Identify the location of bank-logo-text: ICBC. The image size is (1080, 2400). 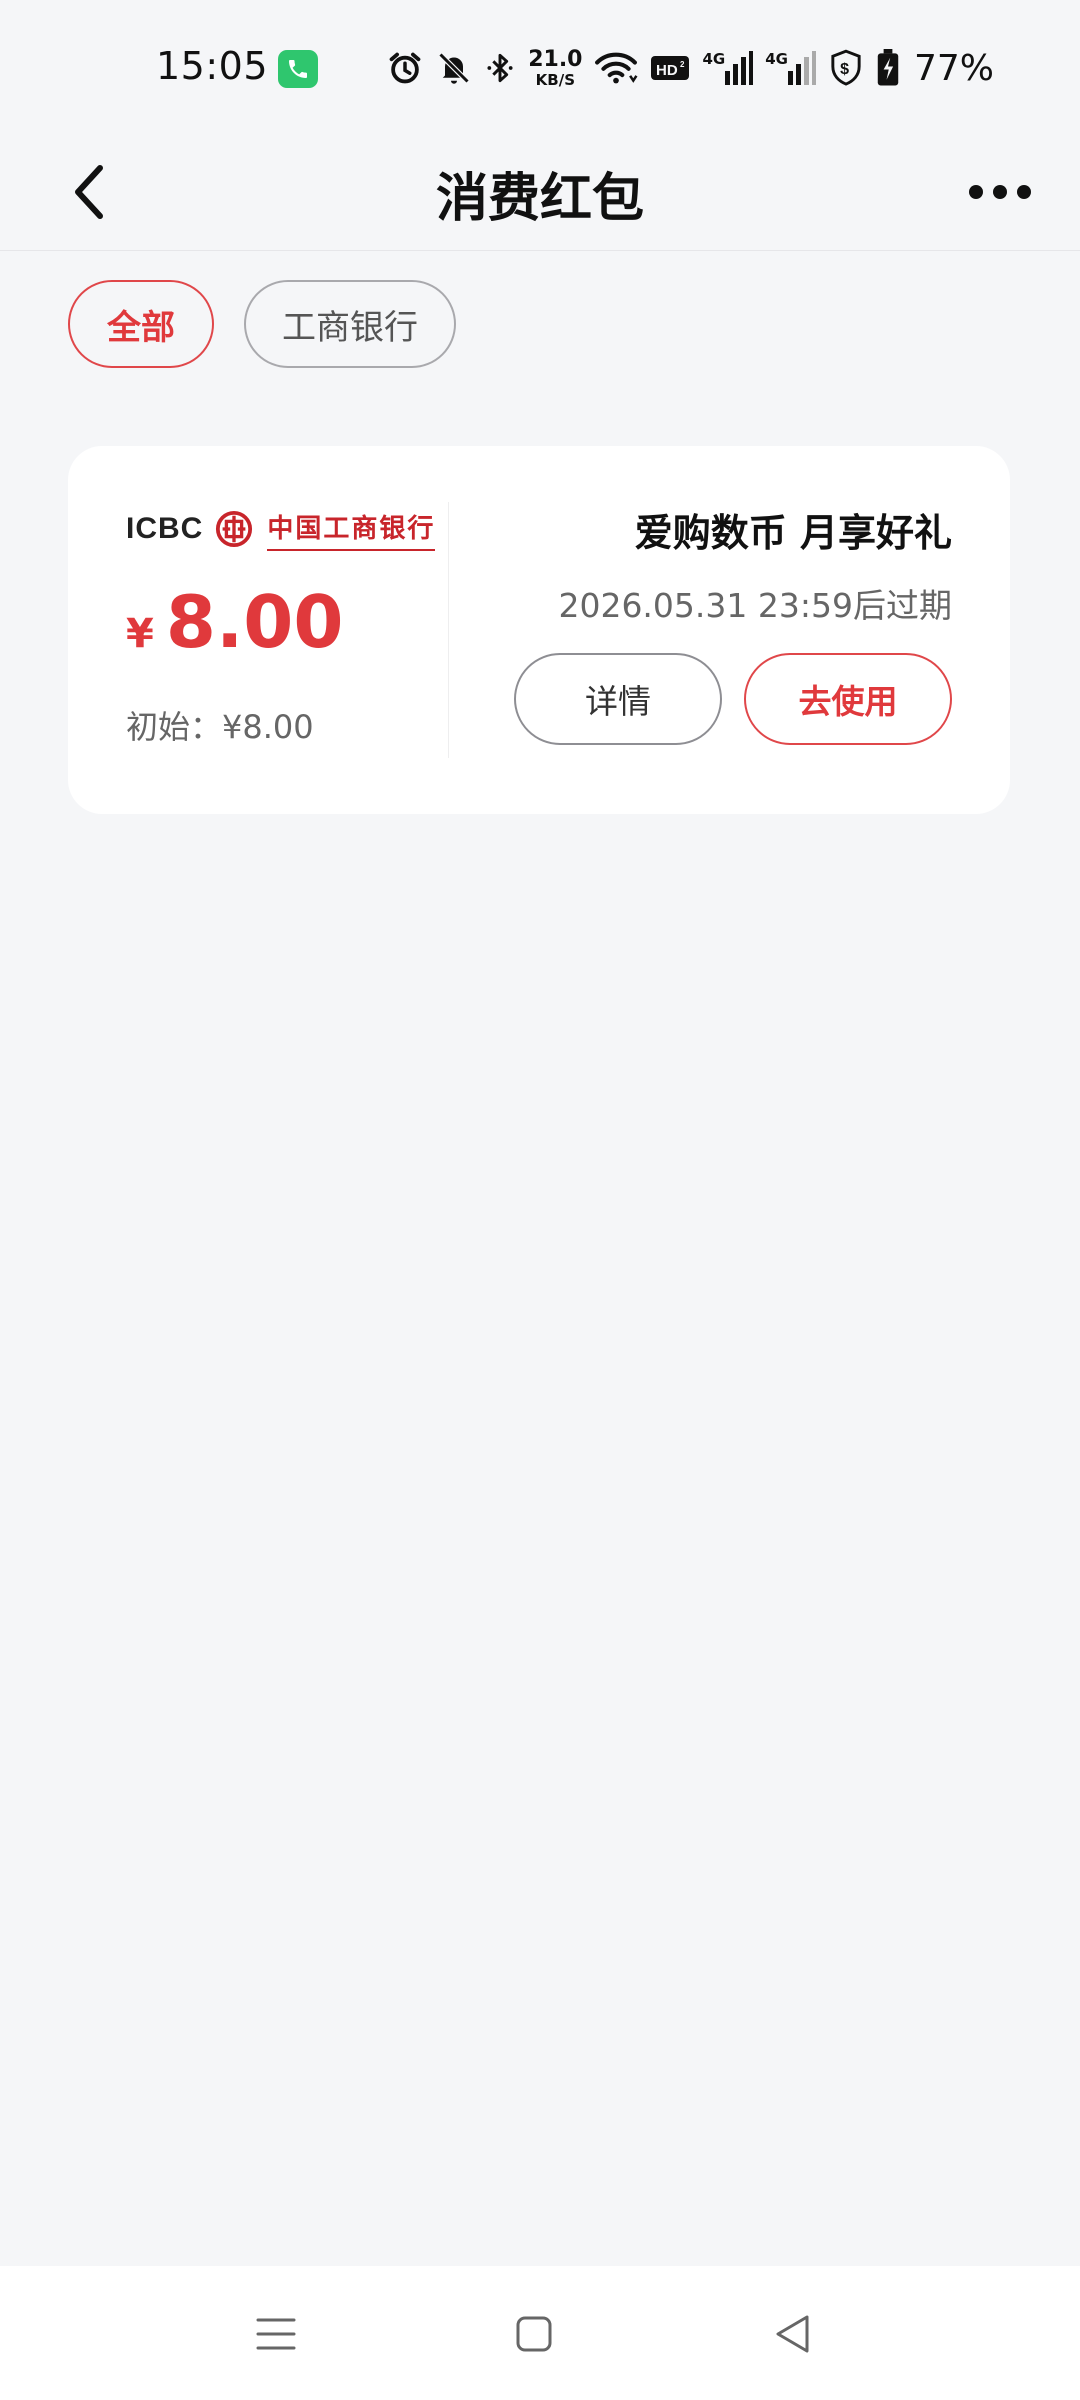
(165, 528).